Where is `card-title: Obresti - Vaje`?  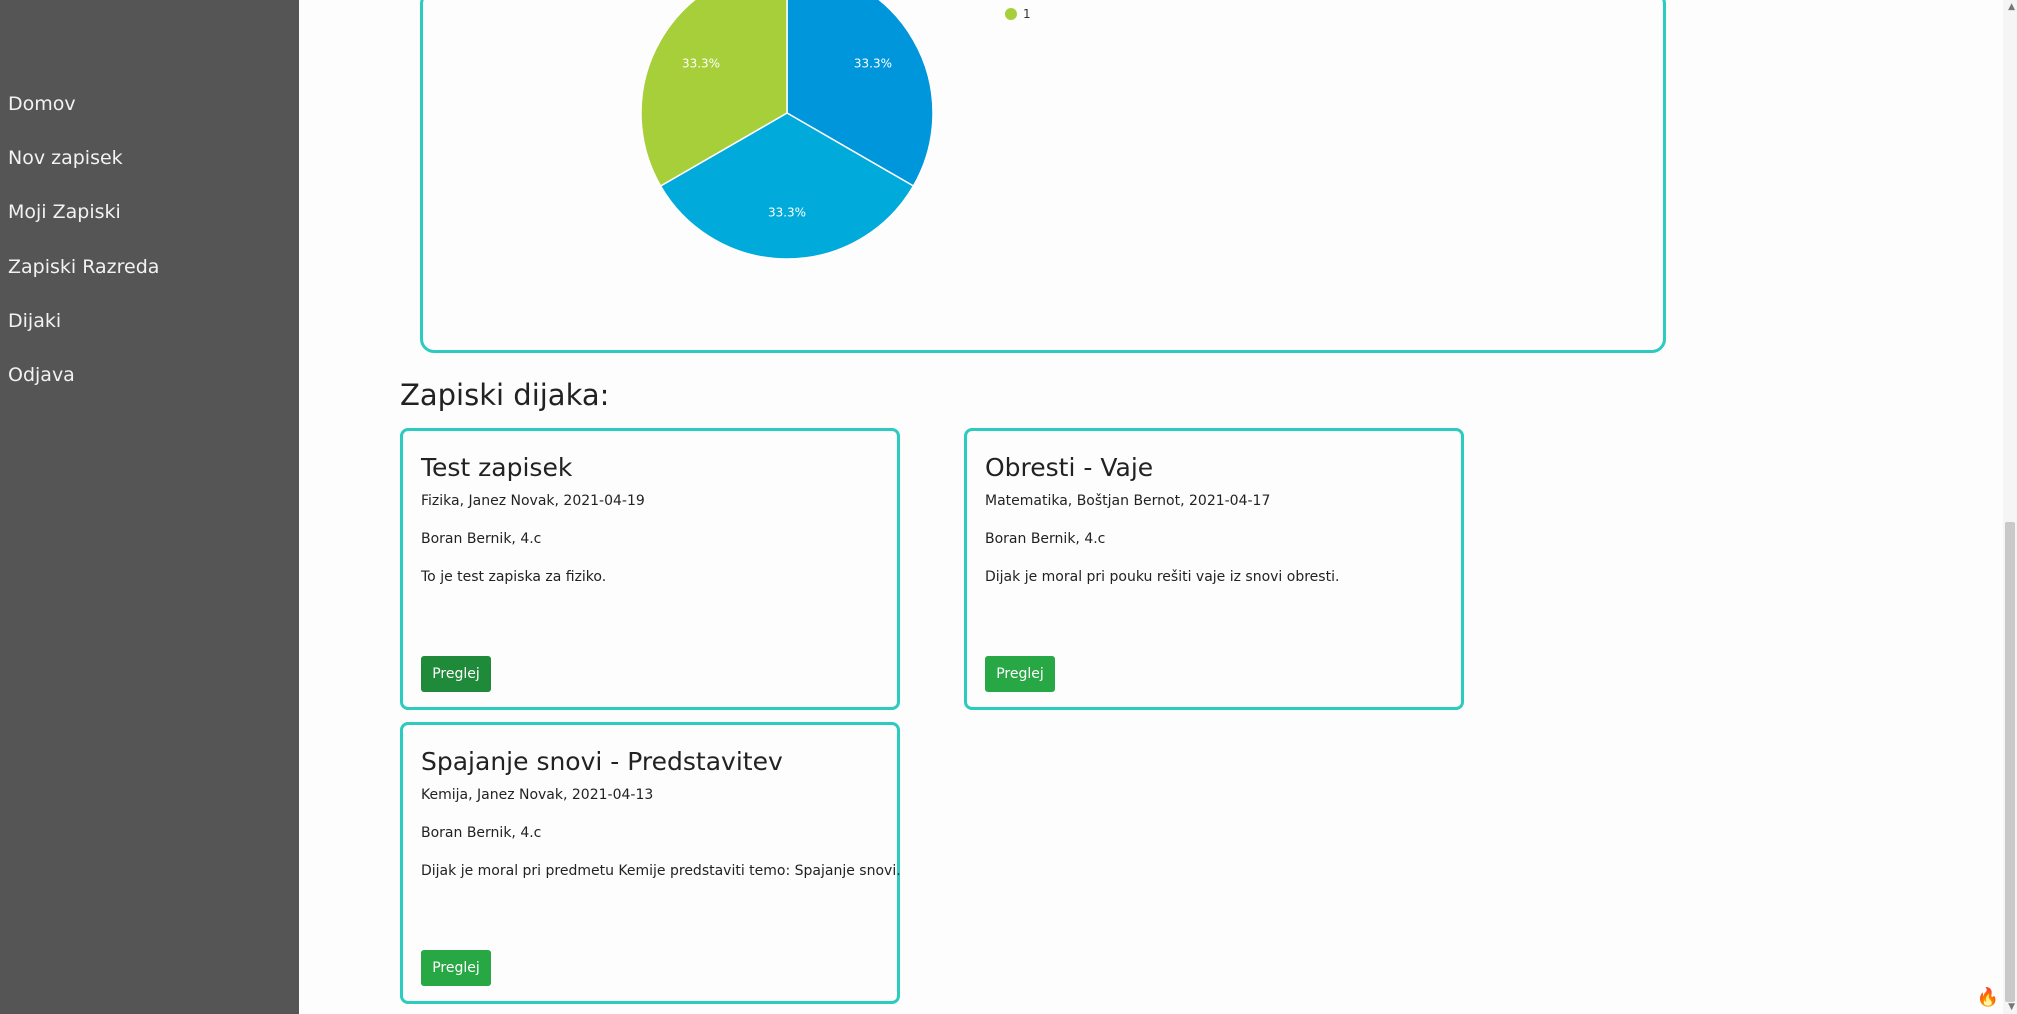 card-title: Obresti - Vaje is located at coordinates (1069, 467).